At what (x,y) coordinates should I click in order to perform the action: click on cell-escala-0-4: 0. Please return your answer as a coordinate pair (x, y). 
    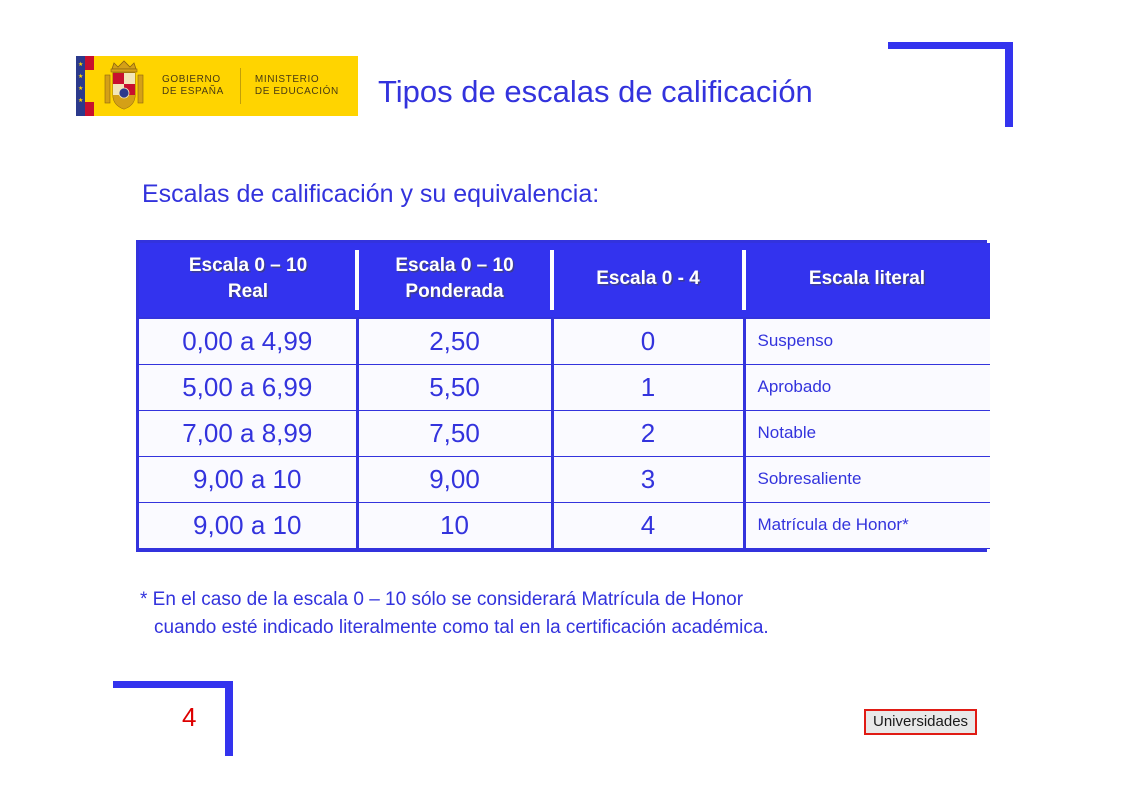
    Looking at the image, I should click on (648, 341).